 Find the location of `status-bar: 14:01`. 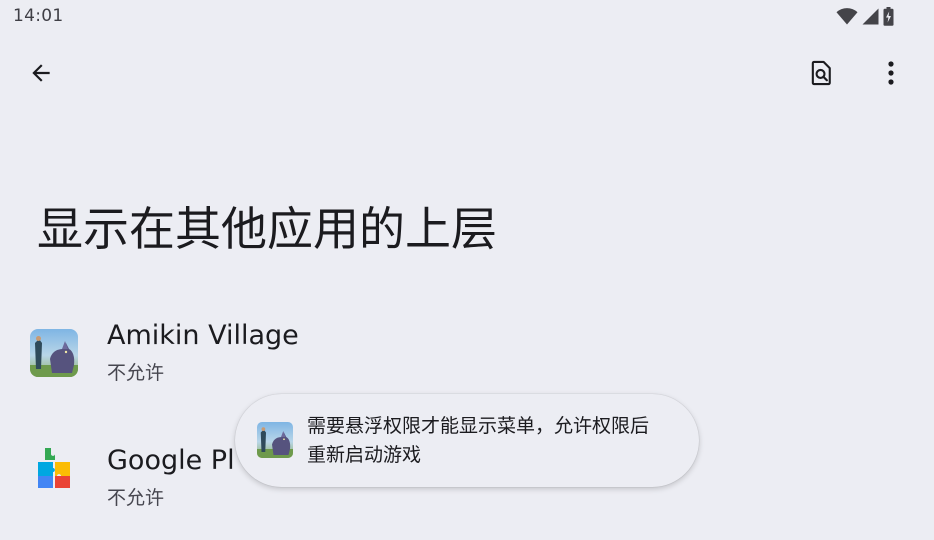

status-bar: 14:01 is located at coordinates (467, 16).